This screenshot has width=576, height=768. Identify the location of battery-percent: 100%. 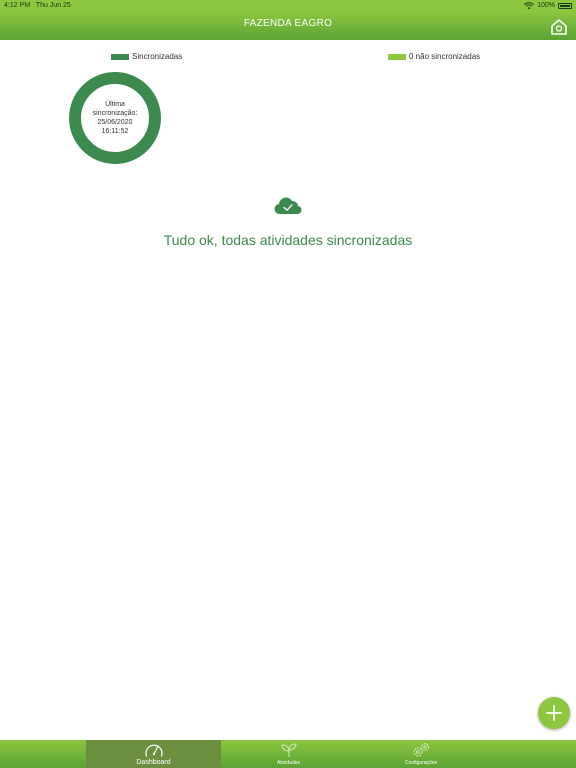
(546, 5).